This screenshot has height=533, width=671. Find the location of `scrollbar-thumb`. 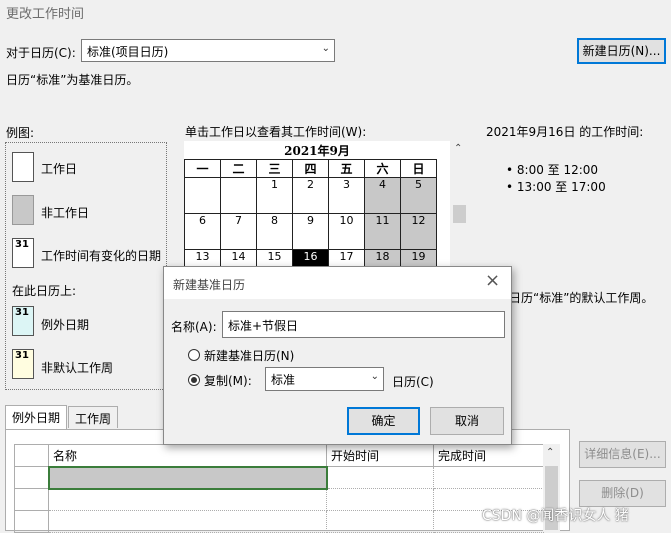

scrollbar-thumb is located at coordinates (459, 214).